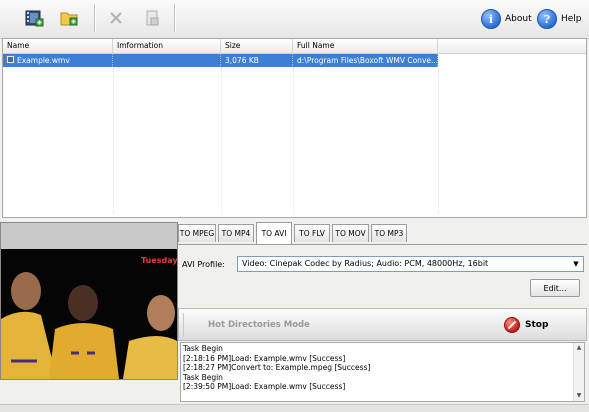  Describe the element at coordinates (559, 19) in the screenshot. I see `help-button: ? Help` at that location.